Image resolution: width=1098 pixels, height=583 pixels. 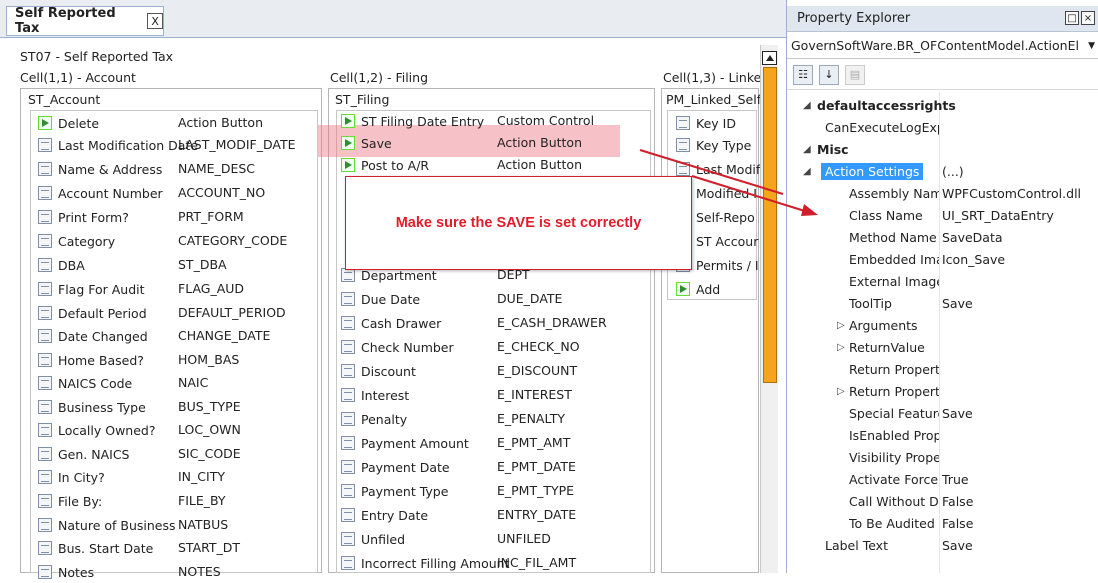 I want to click on property-row: Visibility Prope, so click(x=942, y=457).